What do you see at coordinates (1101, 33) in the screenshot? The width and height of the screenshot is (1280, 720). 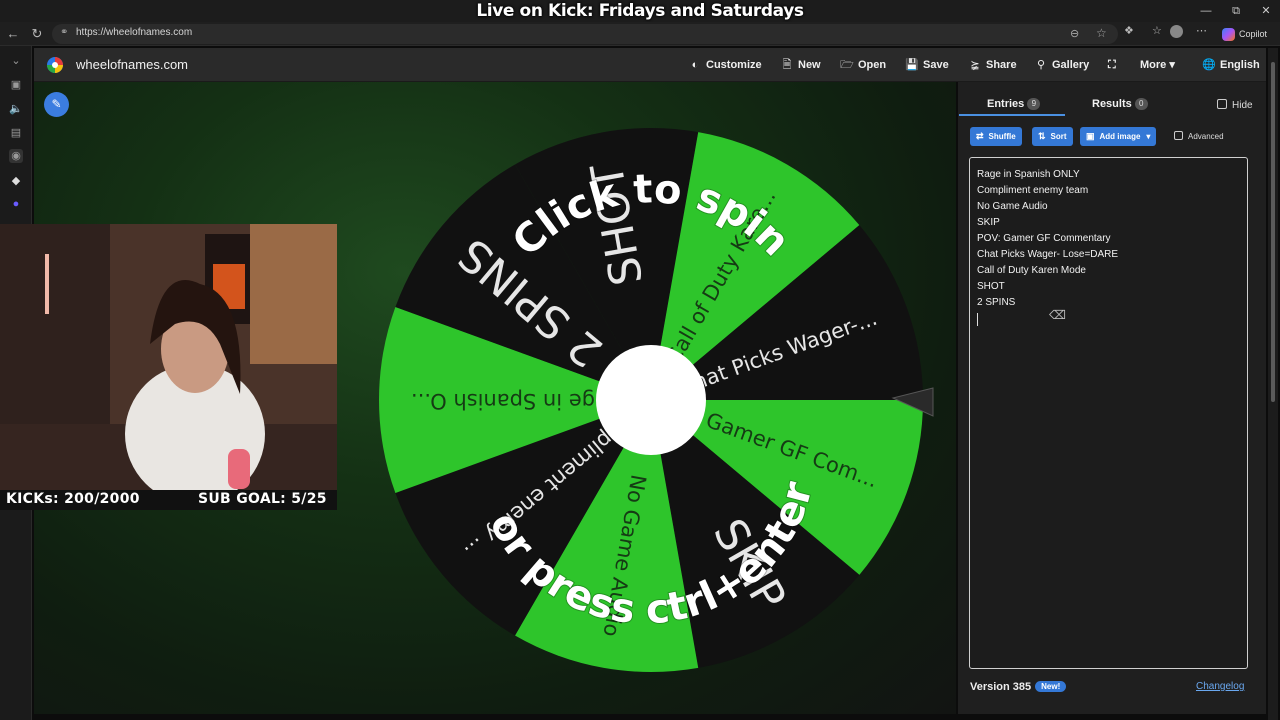 I see `favorite-icon: ☆` at bounding box center [1101, 33].